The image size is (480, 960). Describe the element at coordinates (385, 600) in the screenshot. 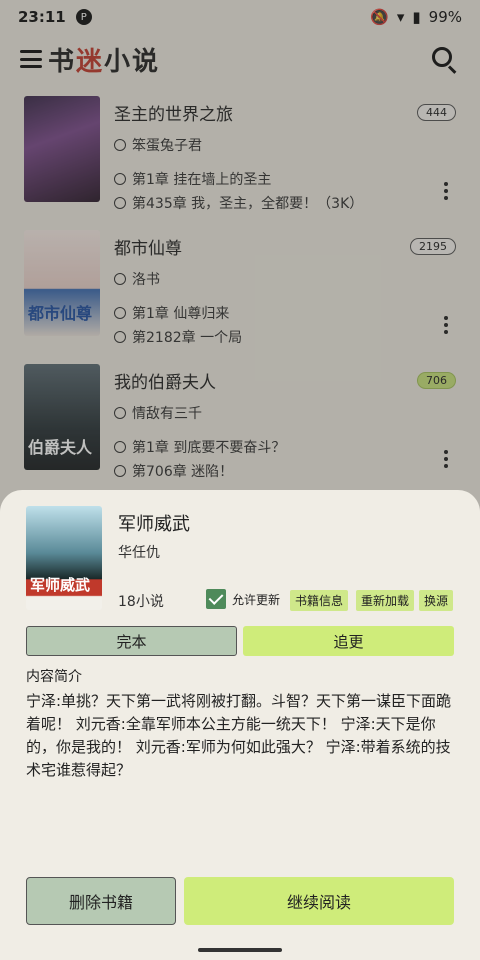

I see `reload-button: 重新加载` at that location.